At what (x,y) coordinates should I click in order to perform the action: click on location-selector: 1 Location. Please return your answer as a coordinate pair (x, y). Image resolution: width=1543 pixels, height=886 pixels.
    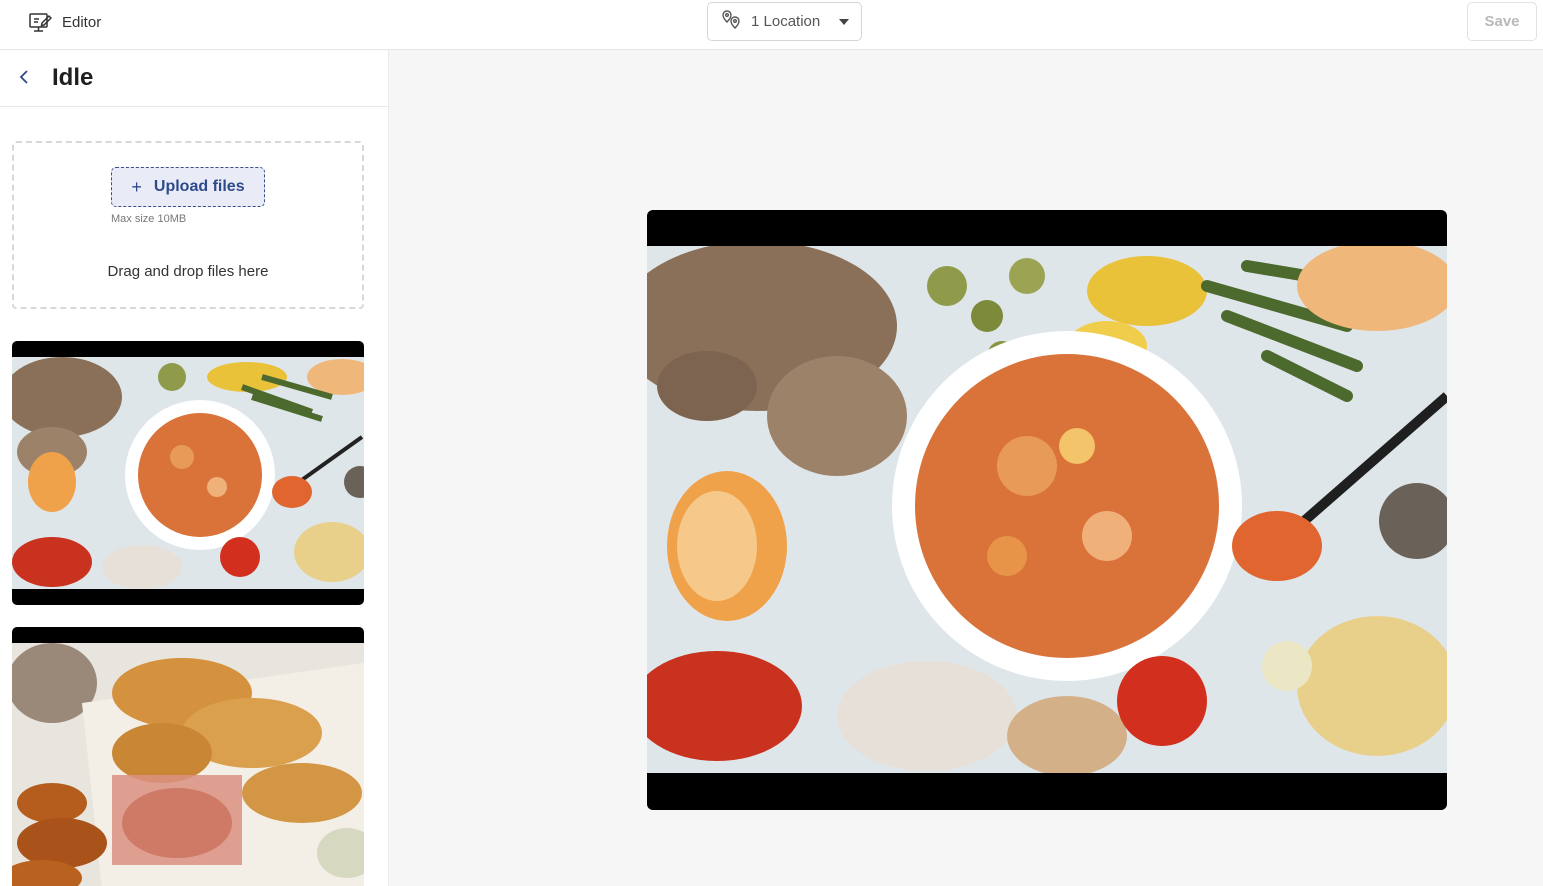
    Looking at the image, I should click on (784, 21).